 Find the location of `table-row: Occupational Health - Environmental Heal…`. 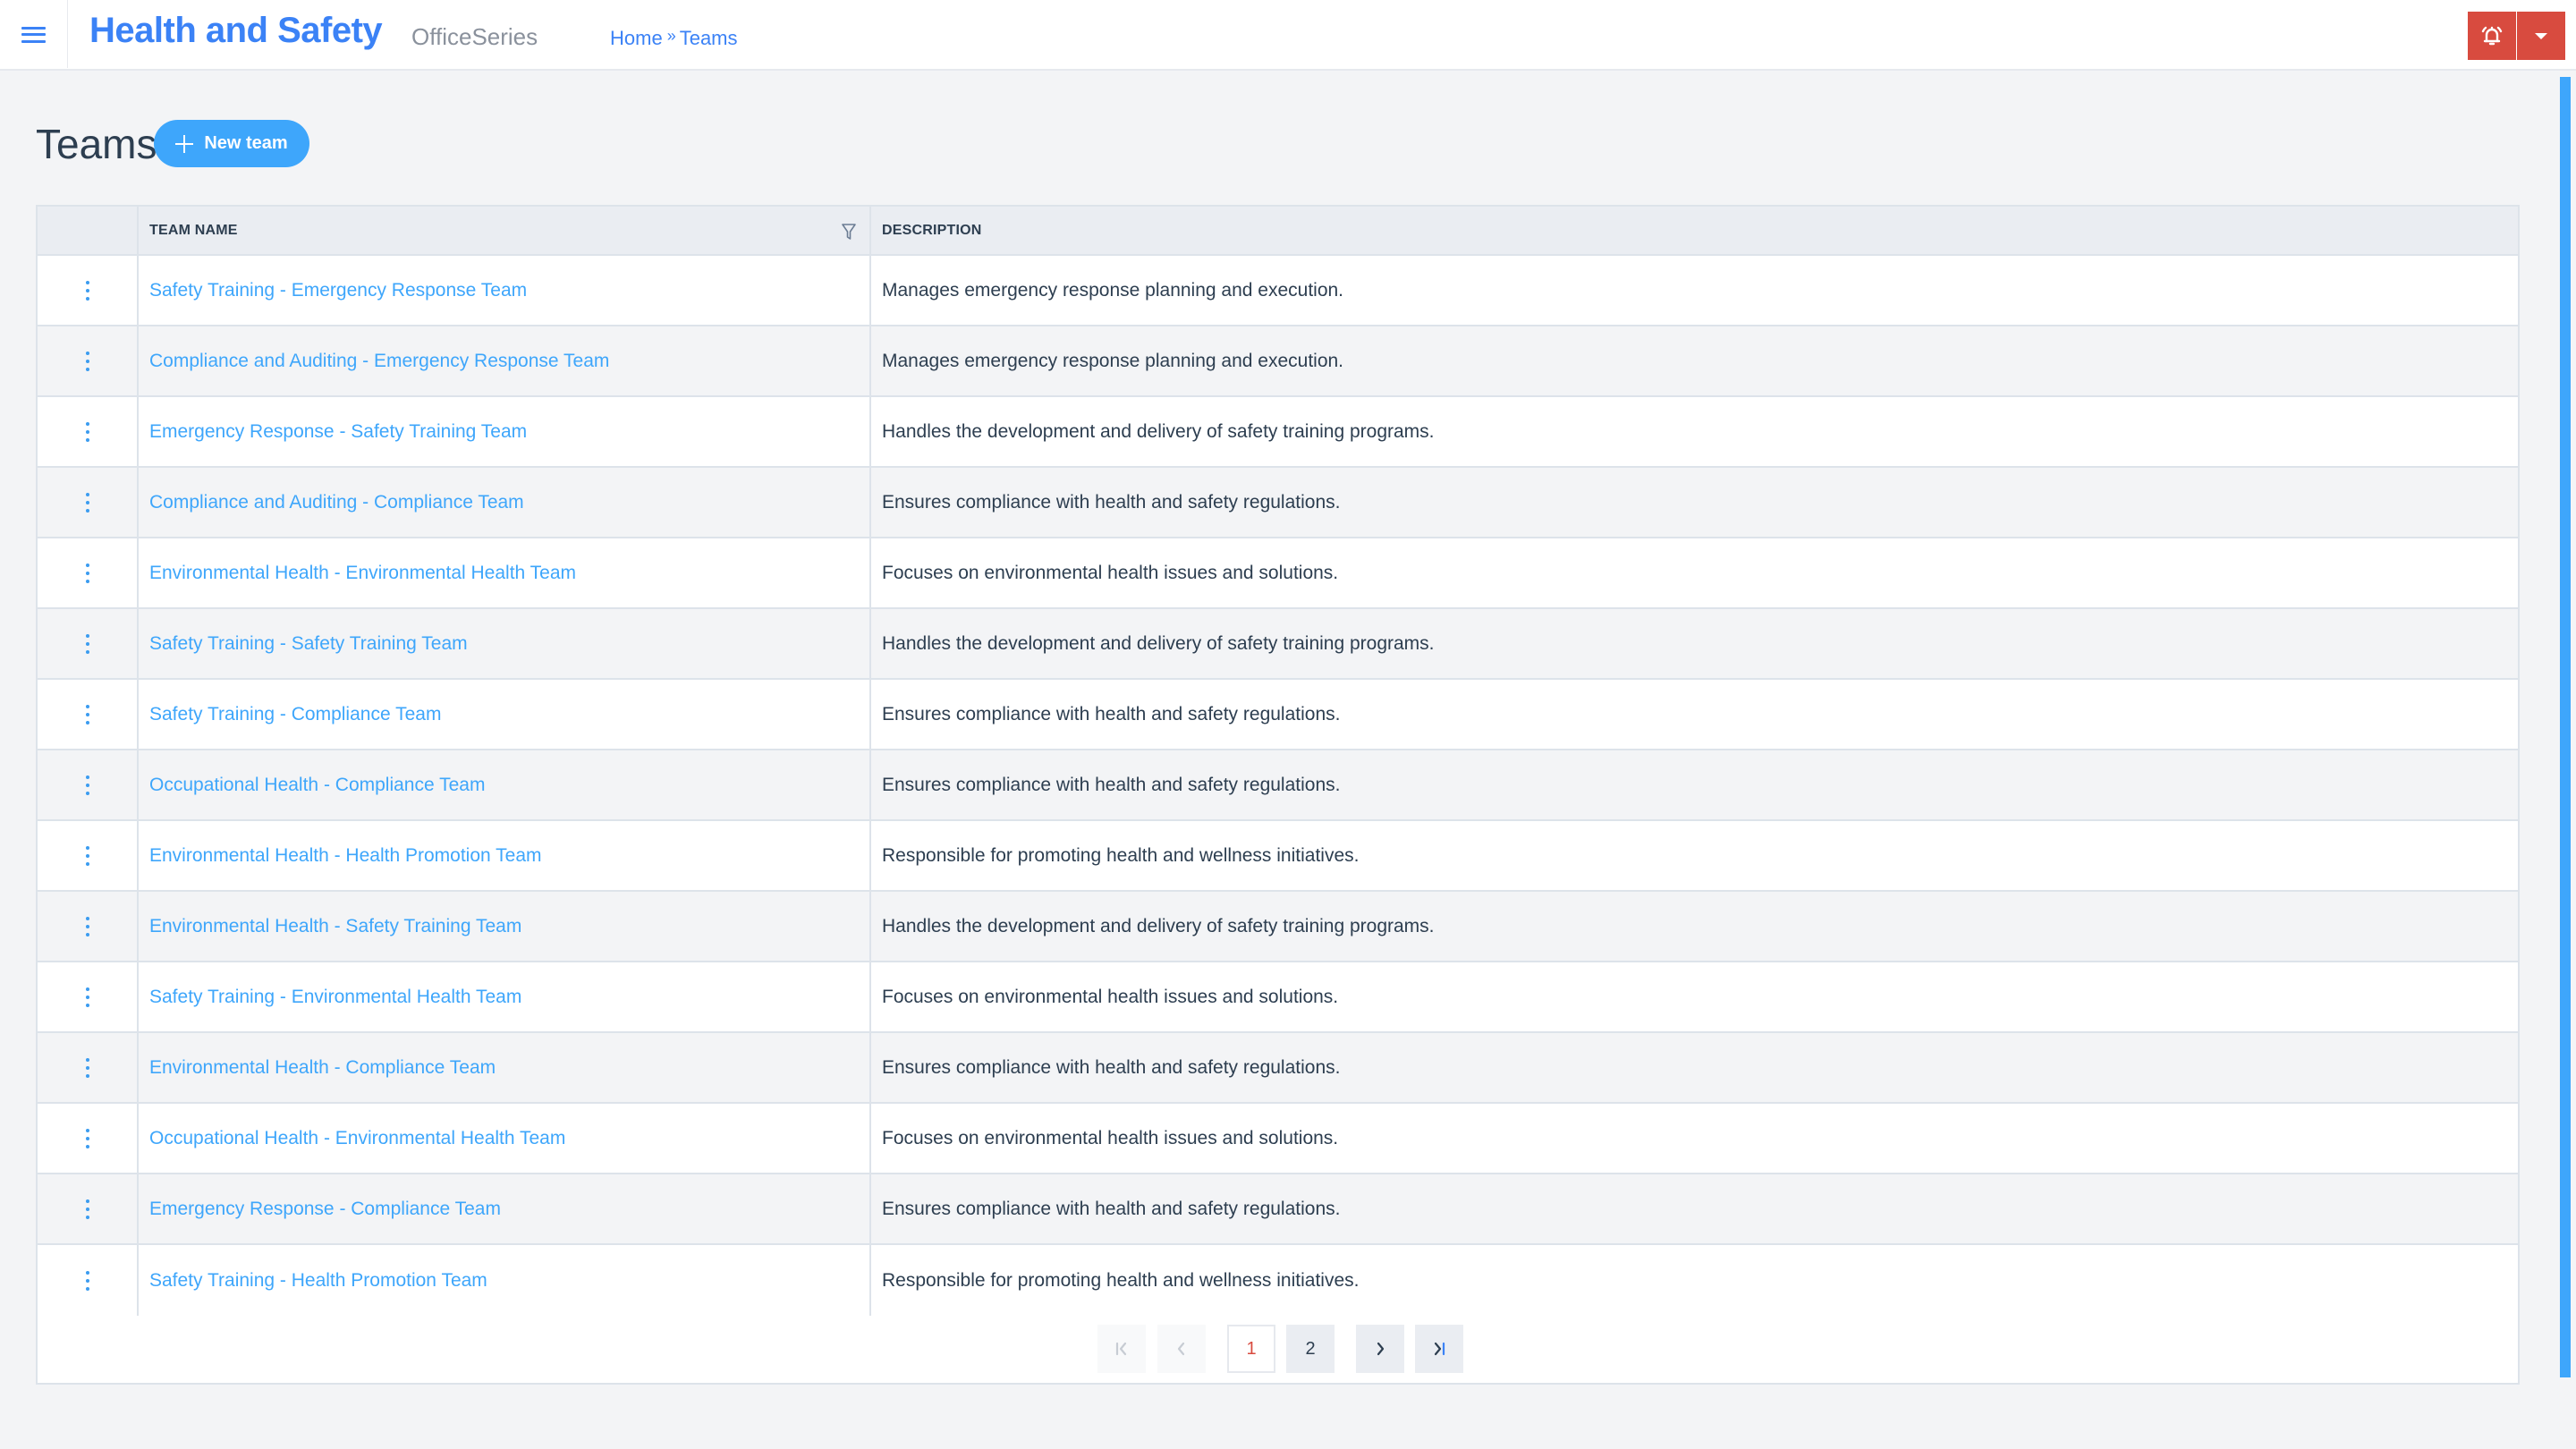

table-row: Occupational Health - Environmental Heal… is located at coordinates (1278, 1139).